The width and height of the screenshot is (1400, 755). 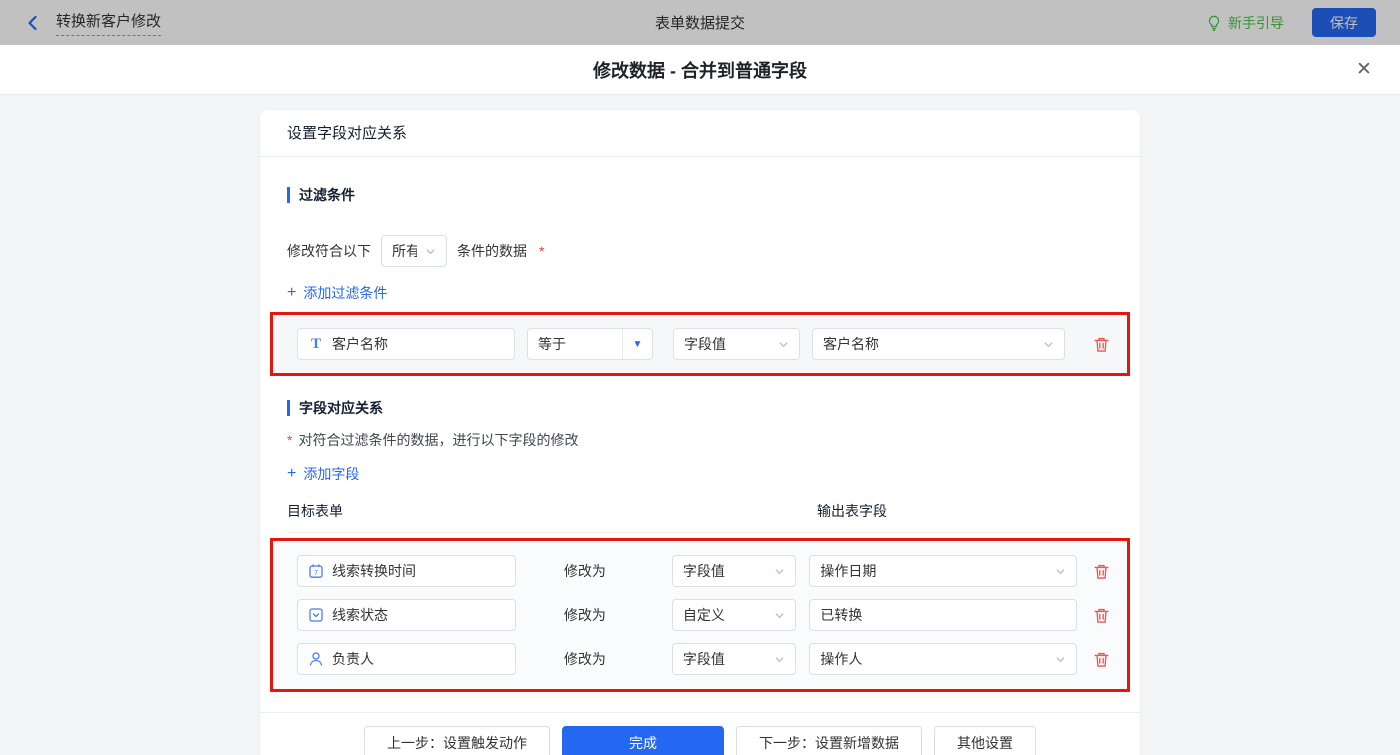 I want to click on footer-buttons: 上一步：设置触发动作 完成 下一步：设置新增数据 其他设置, so click(x=700, y=734).